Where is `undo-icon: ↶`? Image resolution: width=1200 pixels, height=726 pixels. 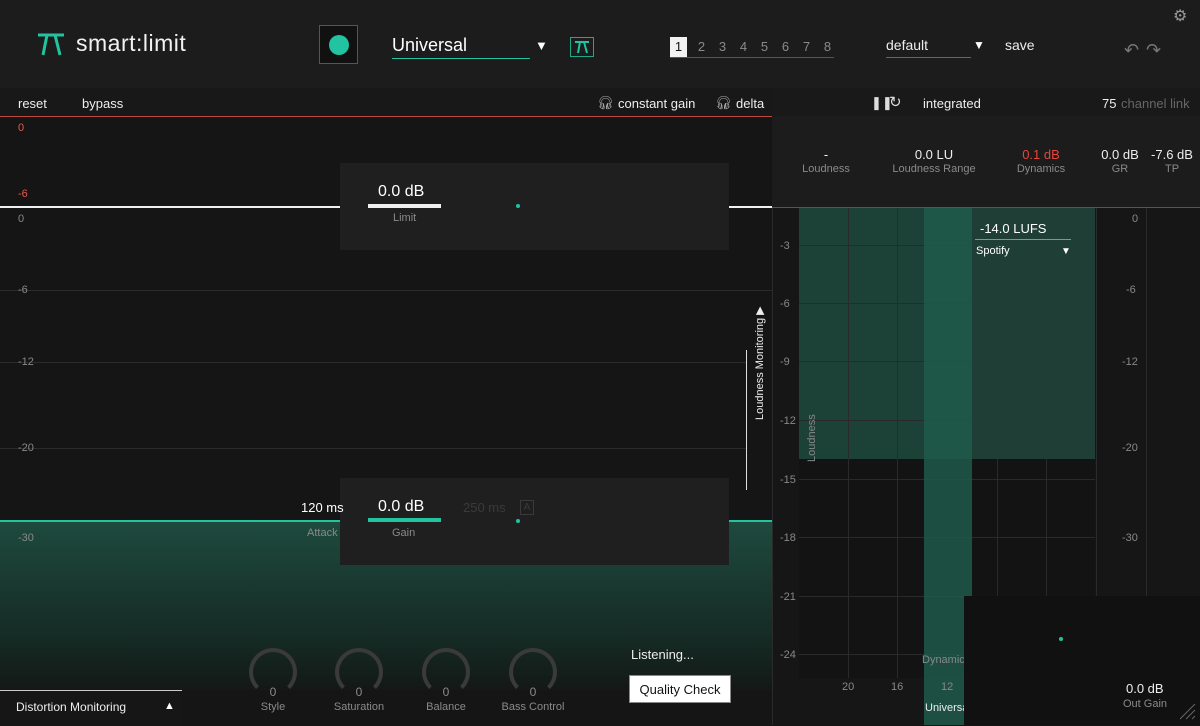 undo-icon: ↶ is located at coordinates (1131, 50).